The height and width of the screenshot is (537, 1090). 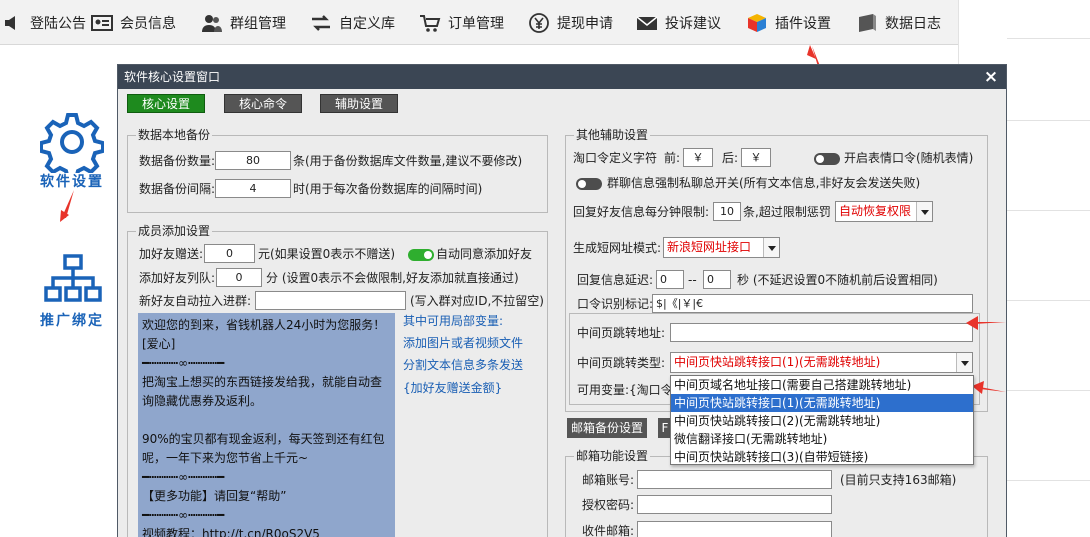 What do you see at coordinates (174, 231) in the screenshot?
I see `member-group-title: 成员添加设置` at bounding box center [174, 231].